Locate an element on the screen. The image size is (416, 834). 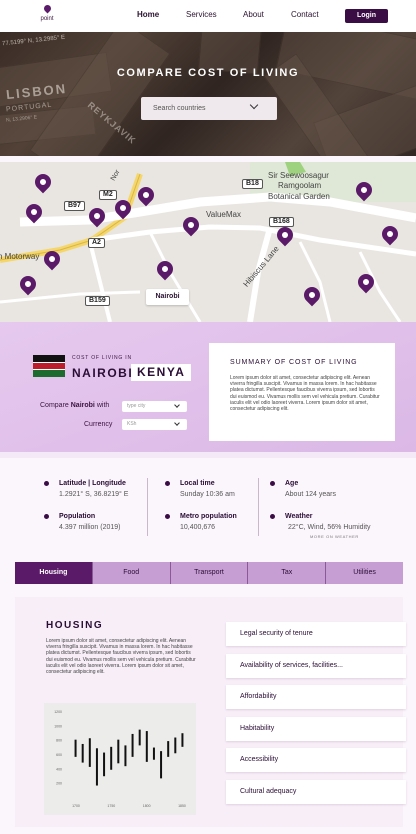
summary-title: SUMMARY OF COST OF LIVING is located at coordinates (294, 362).